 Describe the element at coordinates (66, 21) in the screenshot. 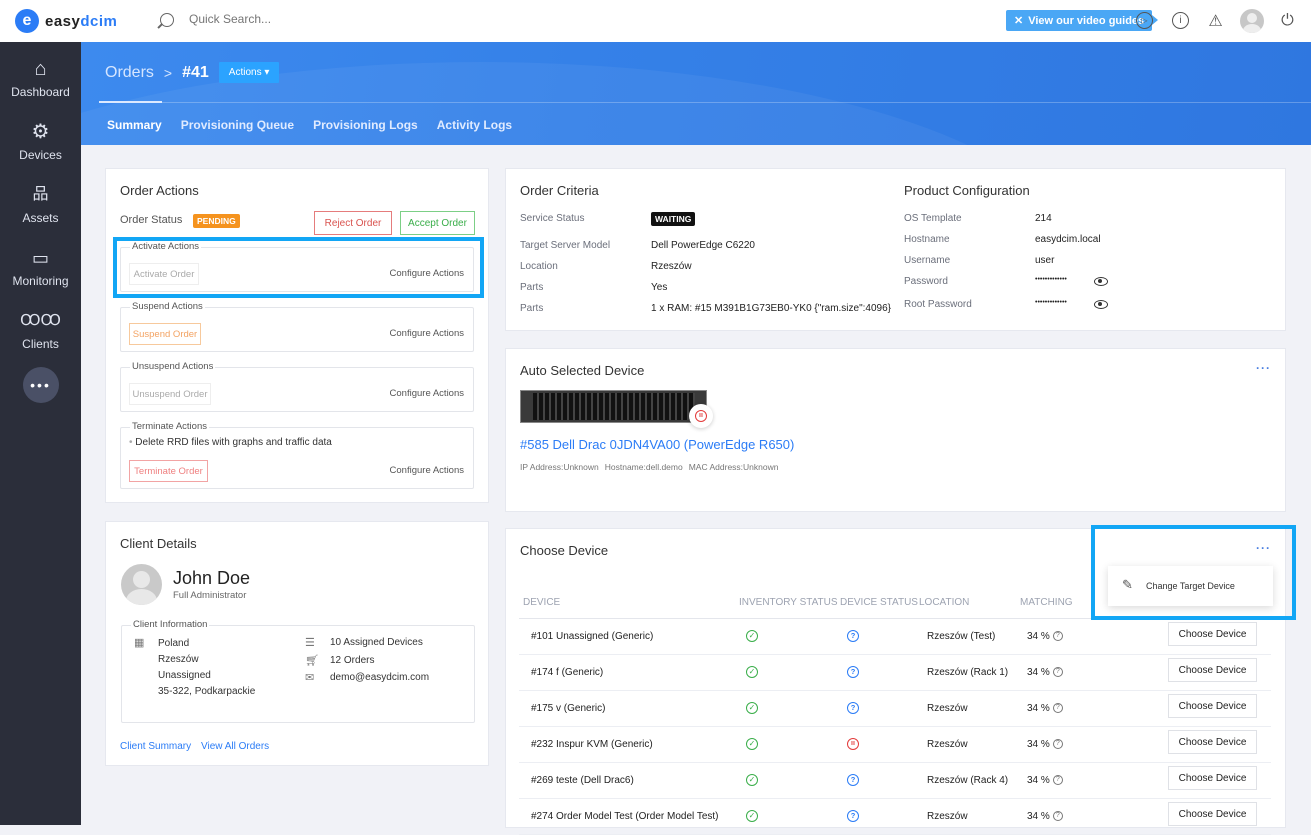

I see `logo: e easydcim` at that location.